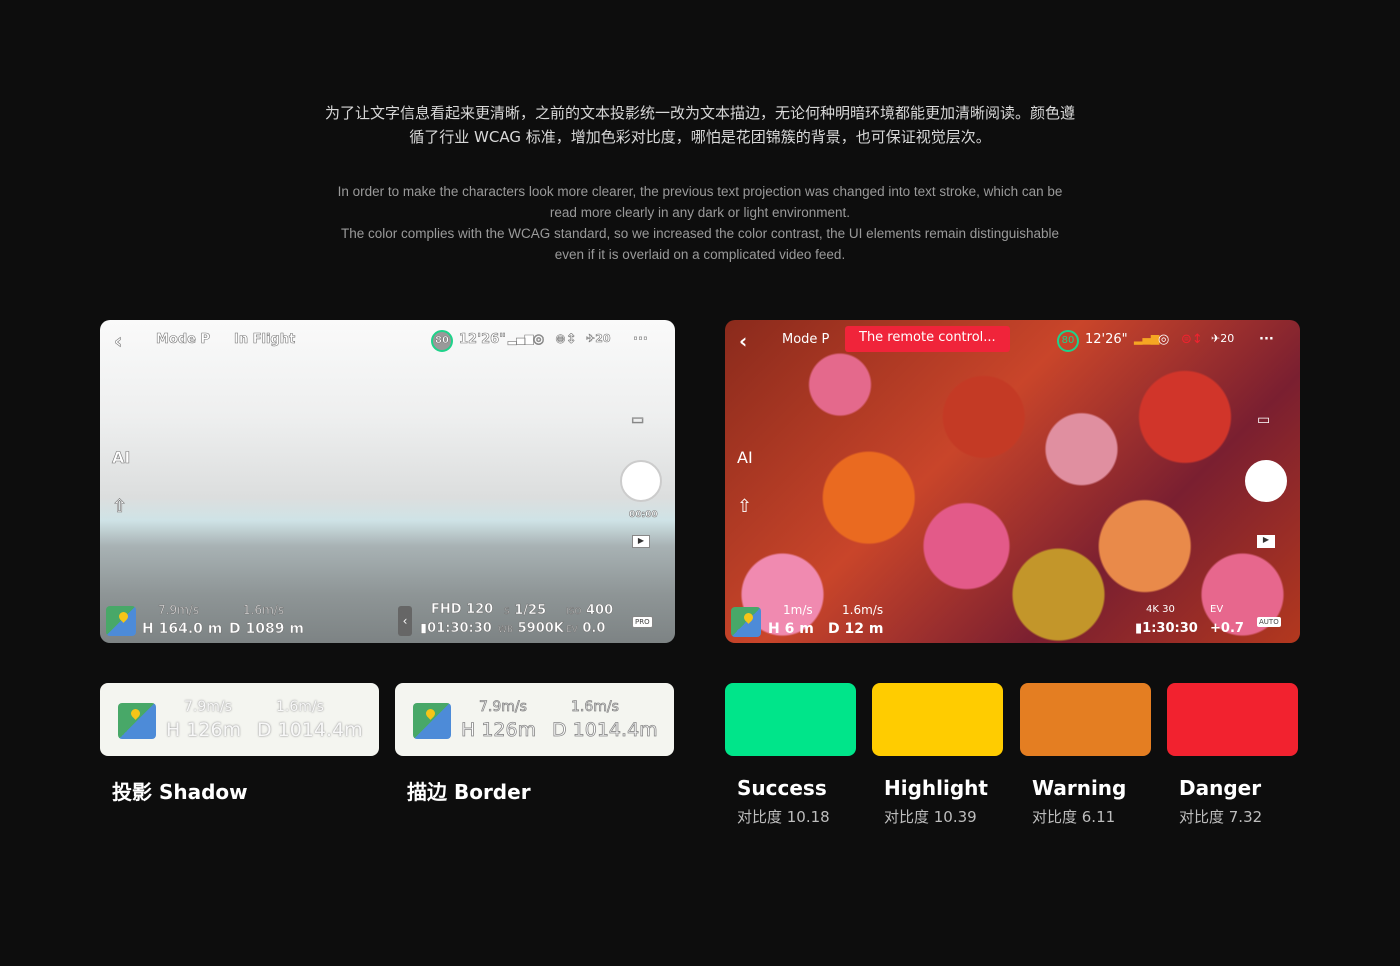 This screenshot has width=1400, height=966. Describe the element at coordinates (798, 610) in the screenshot. I see `horizontal-speed: 1m/s` at that location.